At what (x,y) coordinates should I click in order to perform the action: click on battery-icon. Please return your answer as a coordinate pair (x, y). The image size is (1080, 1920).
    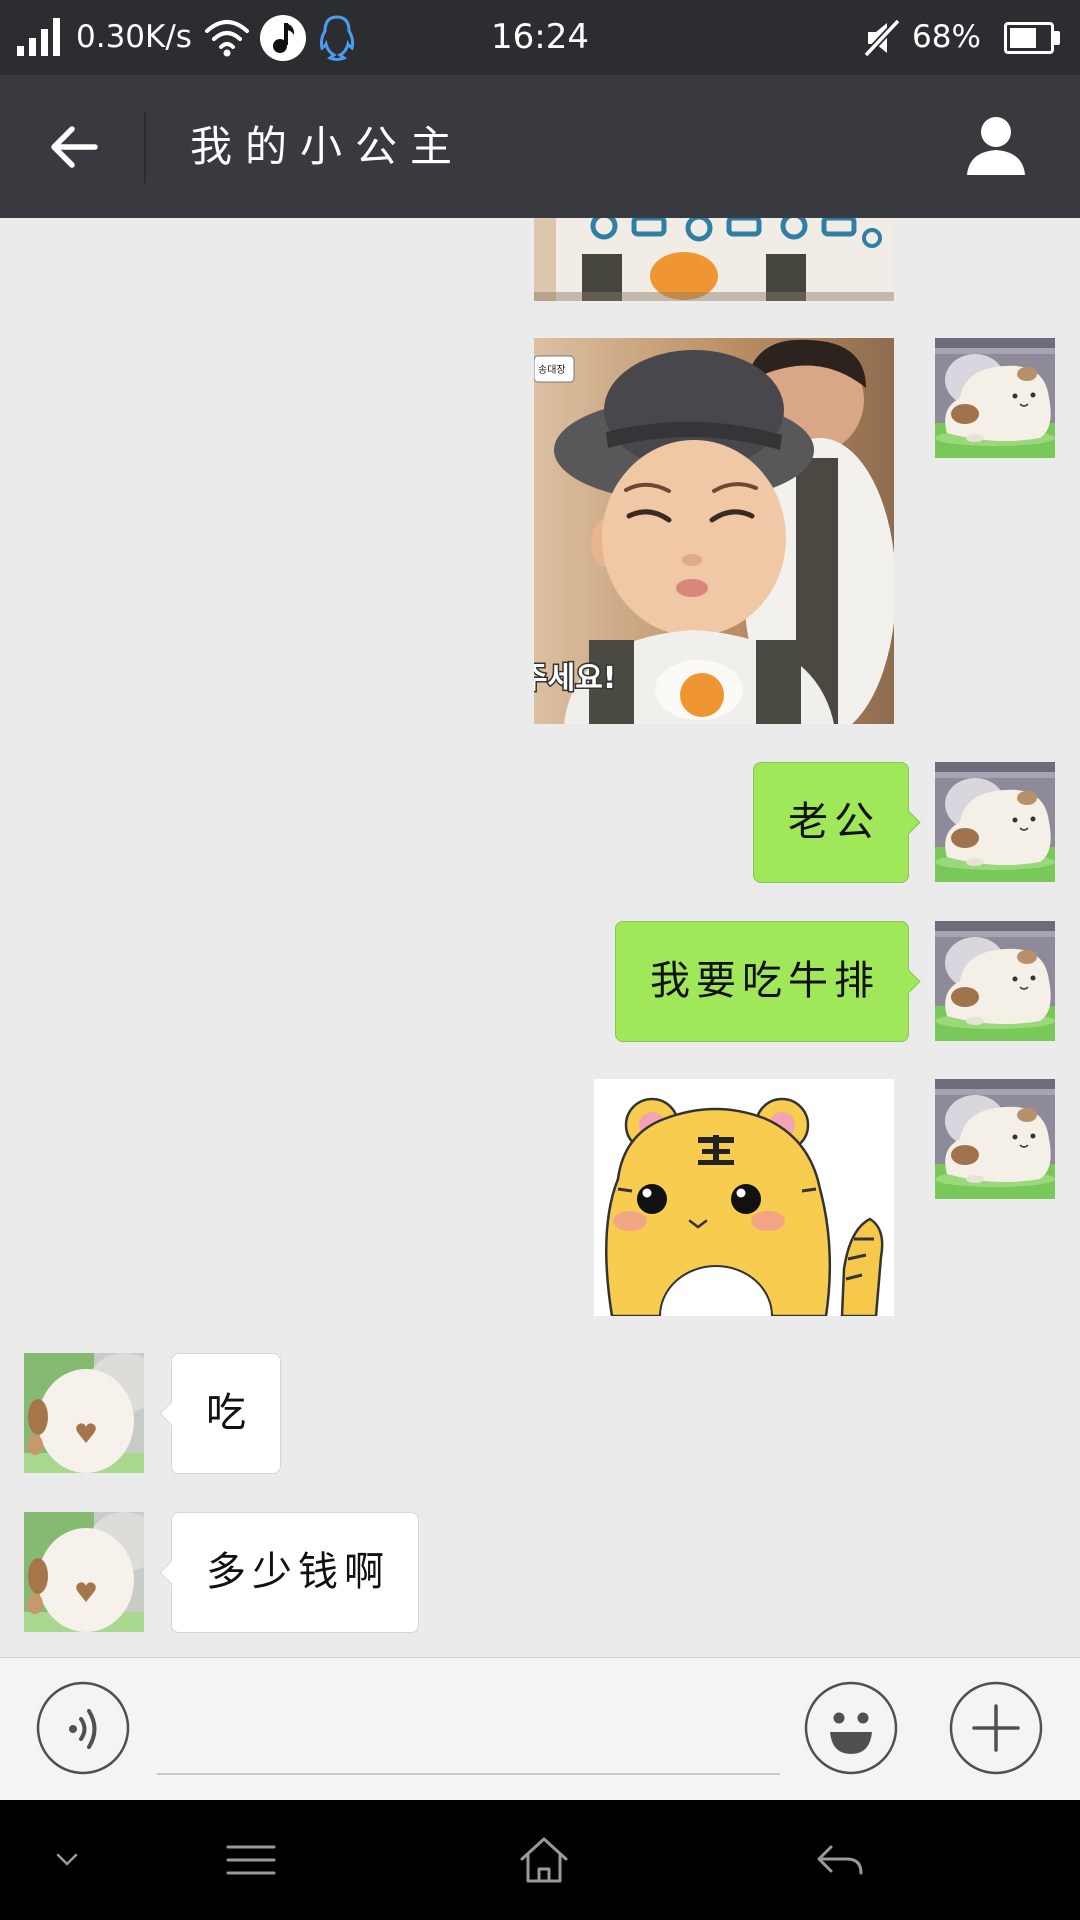
    Looking at the image, I should click on (1029, 38).